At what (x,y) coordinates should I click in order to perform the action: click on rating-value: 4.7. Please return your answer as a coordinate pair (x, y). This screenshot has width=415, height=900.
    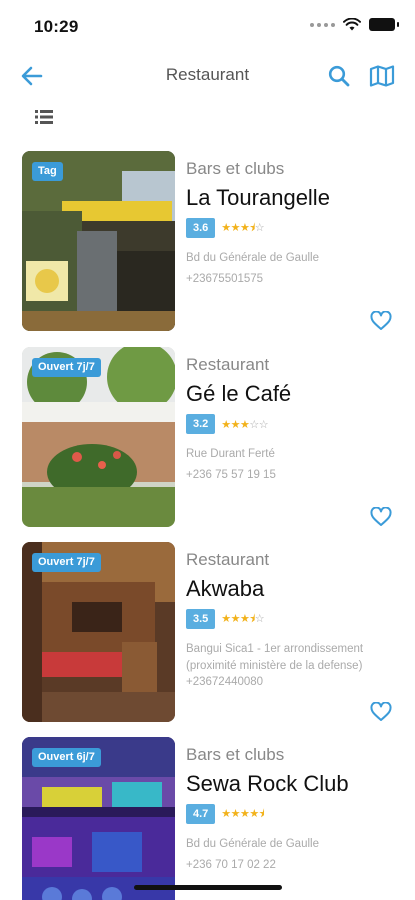
    Looking at the image, I should click on (201, 814).